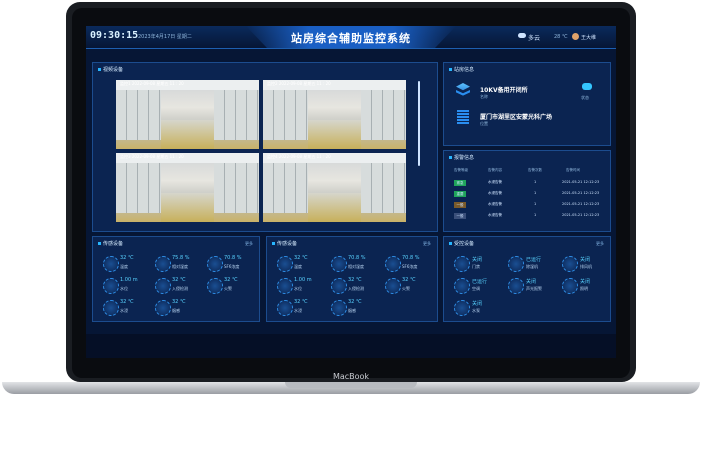 The height and width of the screenshot is (465, 702). I want to click on sensor-label: 入侵检测, so click(356, 288).